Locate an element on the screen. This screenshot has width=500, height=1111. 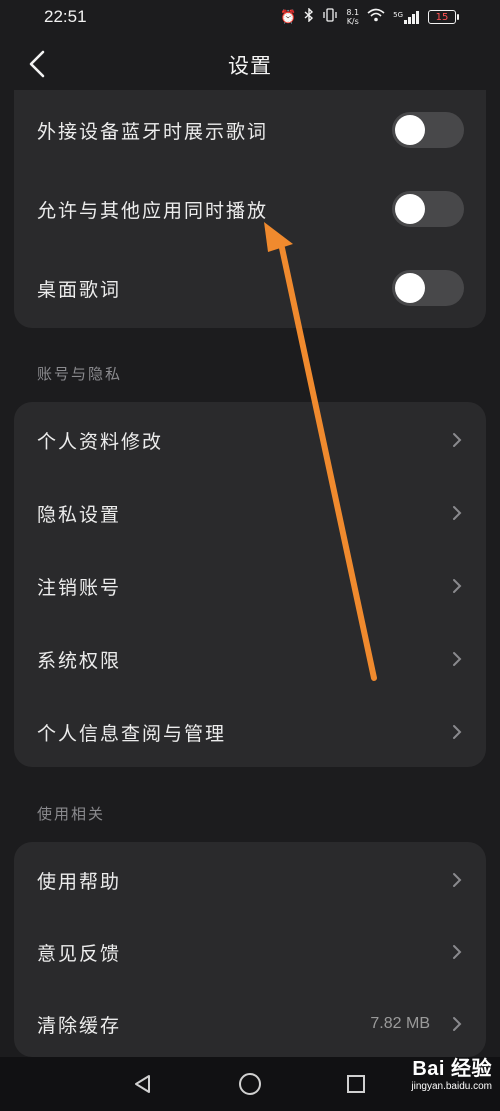
battery-icon: 15 is located at coordinates (443, 17).